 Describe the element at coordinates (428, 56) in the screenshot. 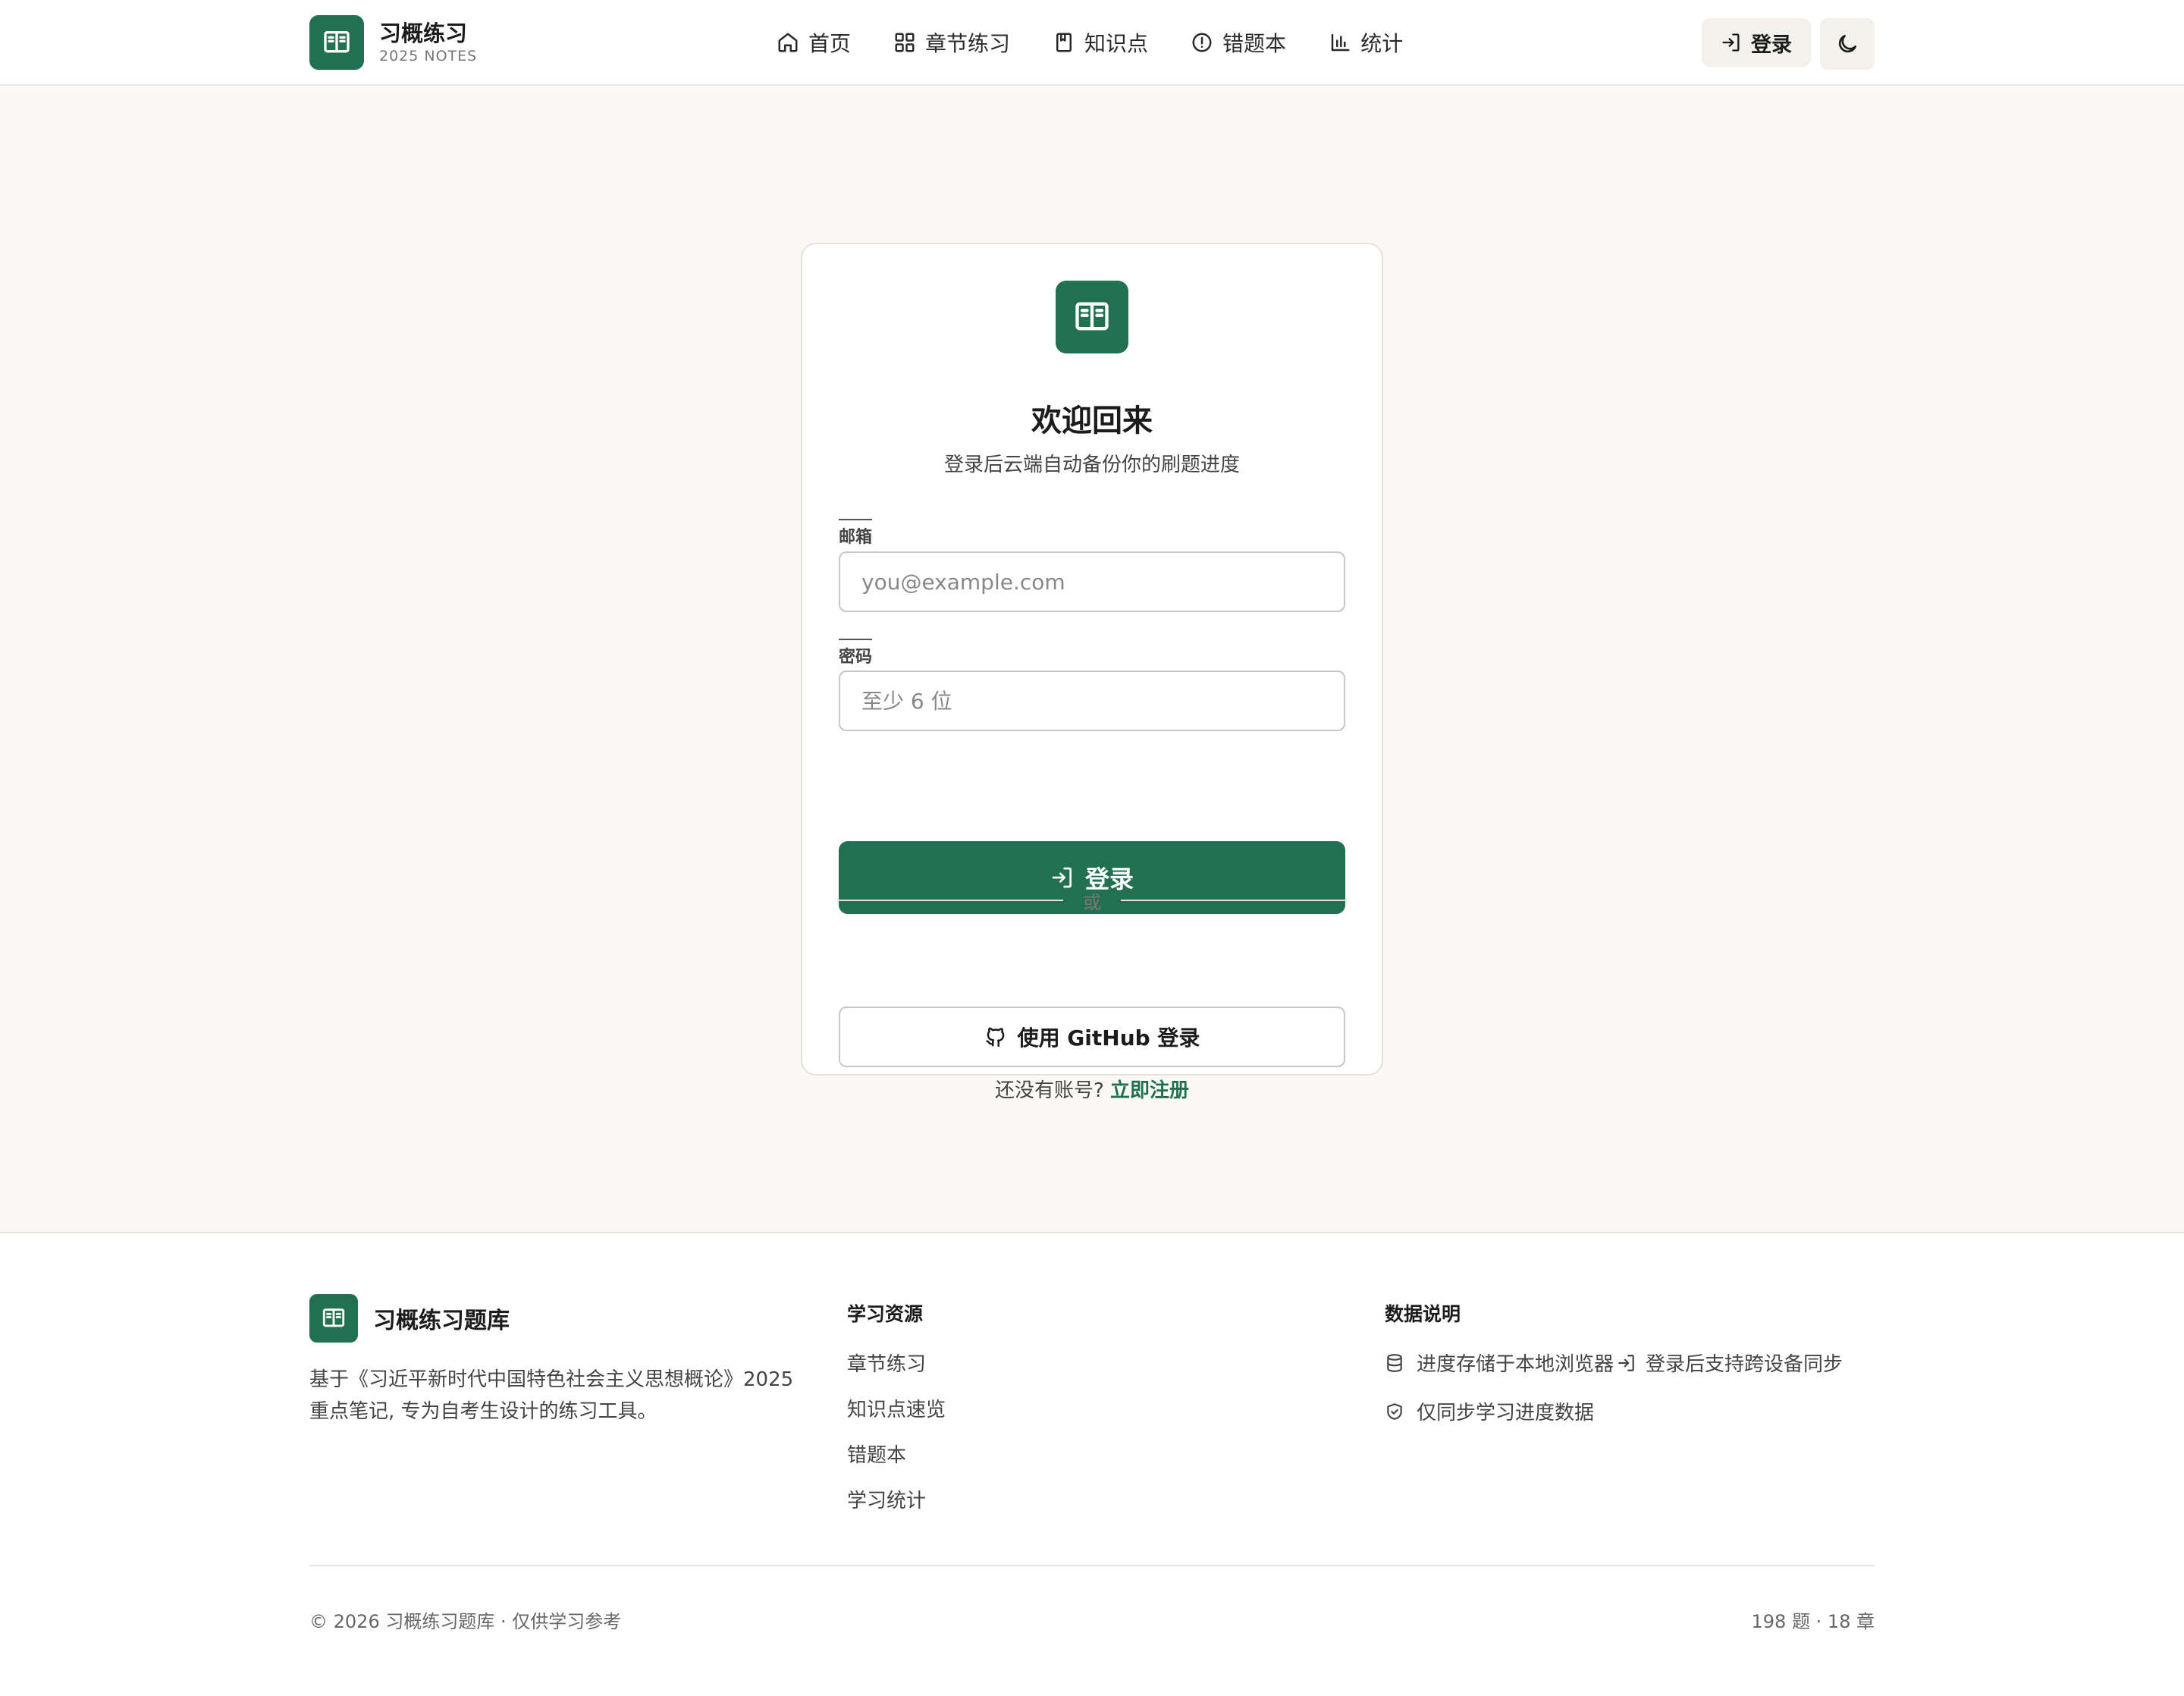

I see `brand-subtitle: 2025 NOTES` at that location.